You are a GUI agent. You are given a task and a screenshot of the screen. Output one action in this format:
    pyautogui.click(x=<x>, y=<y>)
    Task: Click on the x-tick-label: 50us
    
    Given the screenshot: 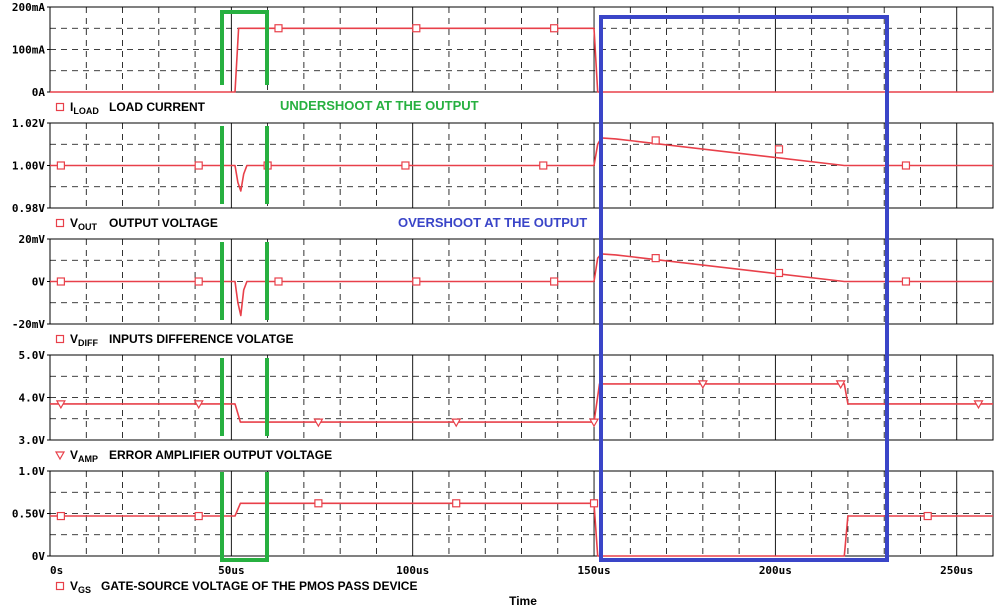 What is the action you would take?
    pyautogui.click(x=231, y=570)
    